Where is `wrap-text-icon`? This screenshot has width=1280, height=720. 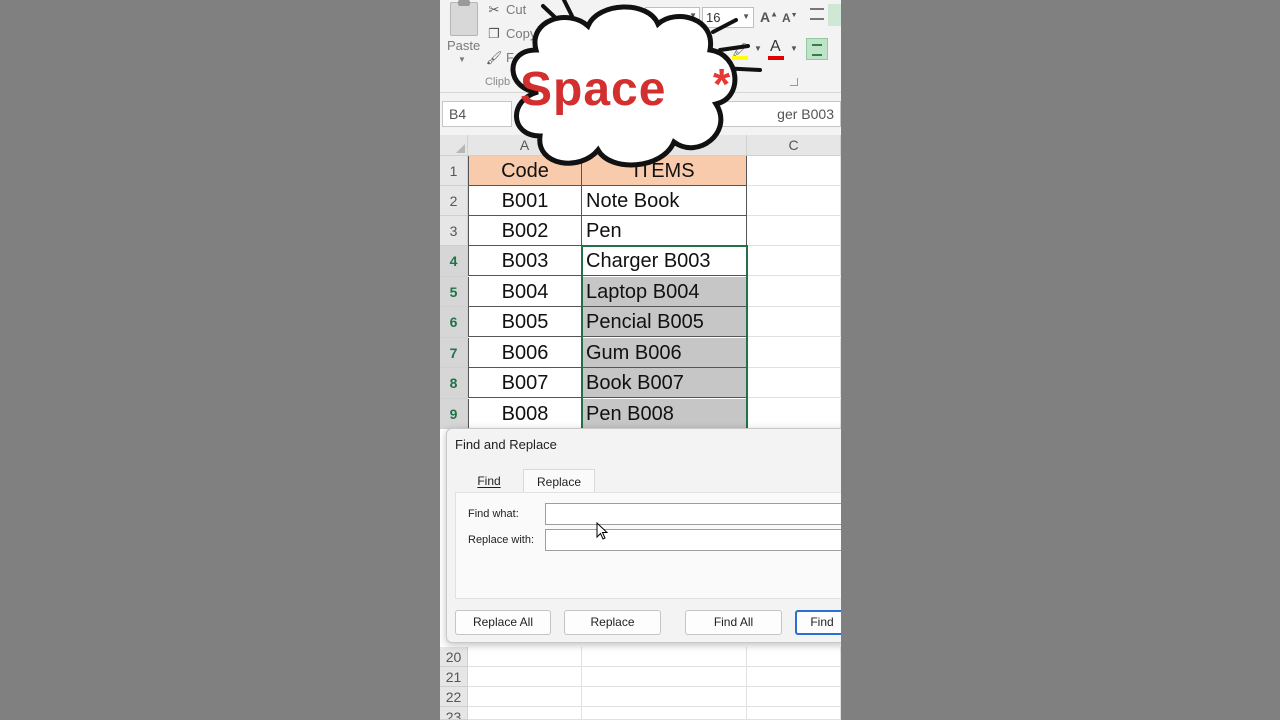 wrap-text-icon is located at coordinates (834, 15).